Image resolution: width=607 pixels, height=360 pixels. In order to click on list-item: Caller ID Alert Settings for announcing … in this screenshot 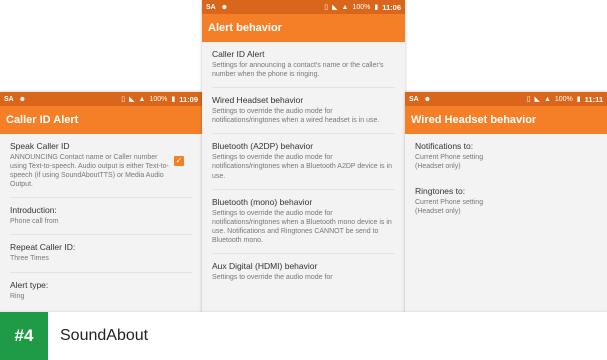, I will do `click(303, 65)`.